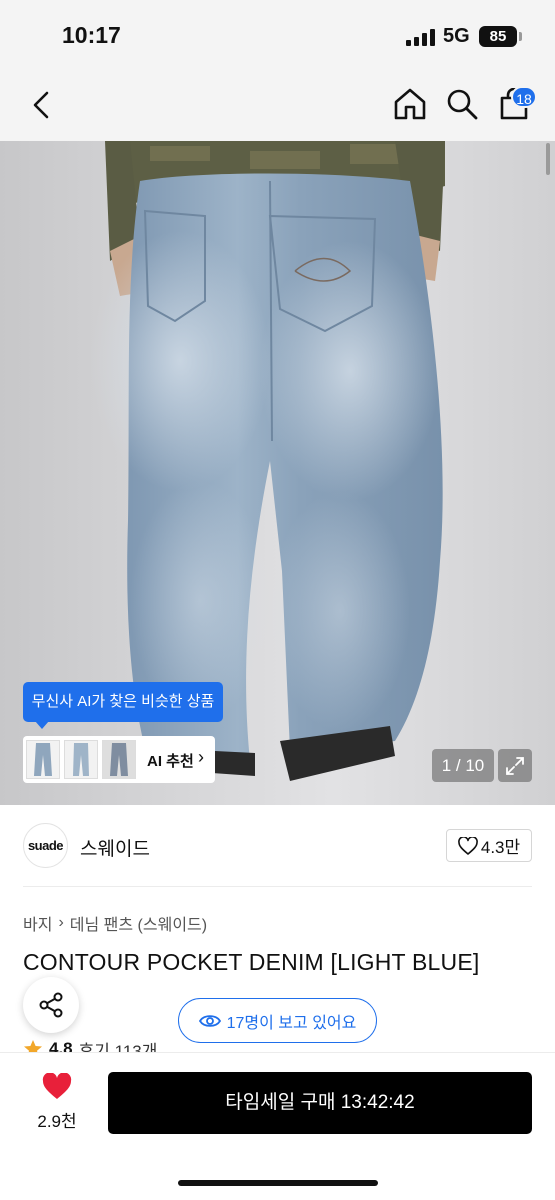  What do you see at coordinates (520, 36) in the screenshot?
I see `battery-tip` at bounding box center [520, 36].